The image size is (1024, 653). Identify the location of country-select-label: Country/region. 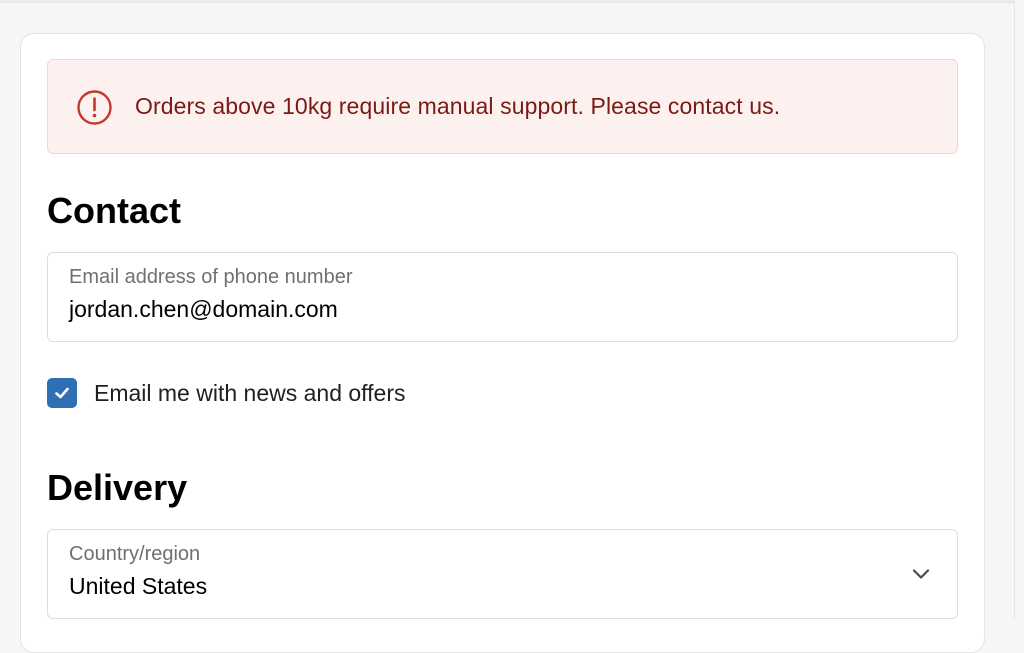
(135, 554).